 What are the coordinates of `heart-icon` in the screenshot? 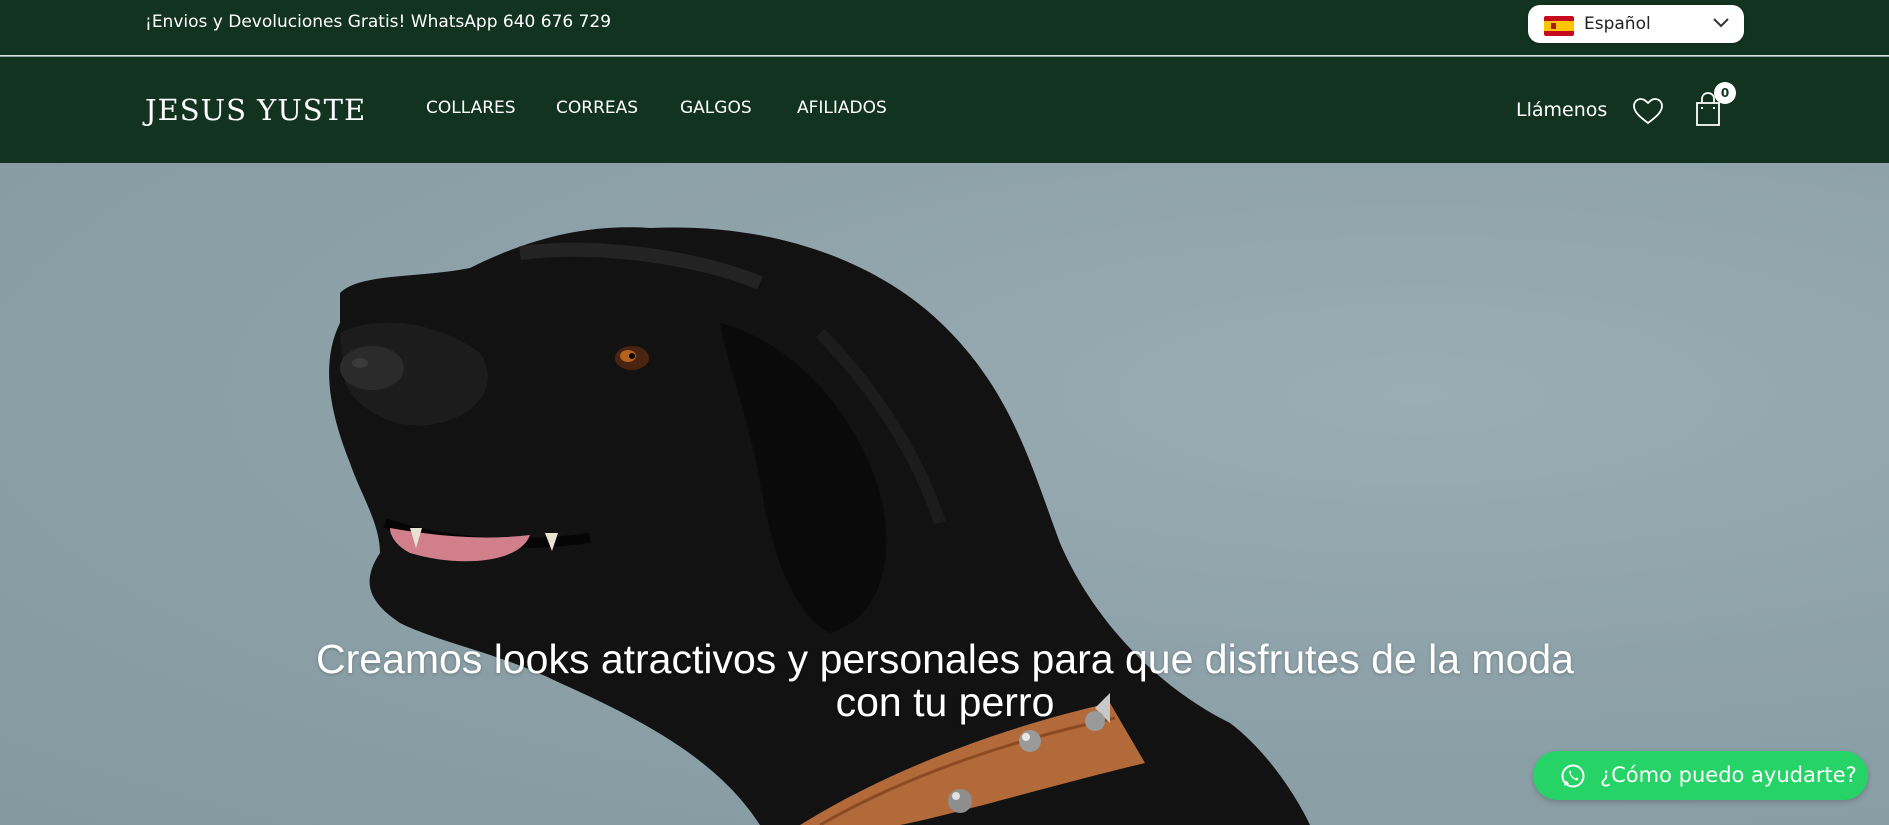 It's located at (1648, 111).